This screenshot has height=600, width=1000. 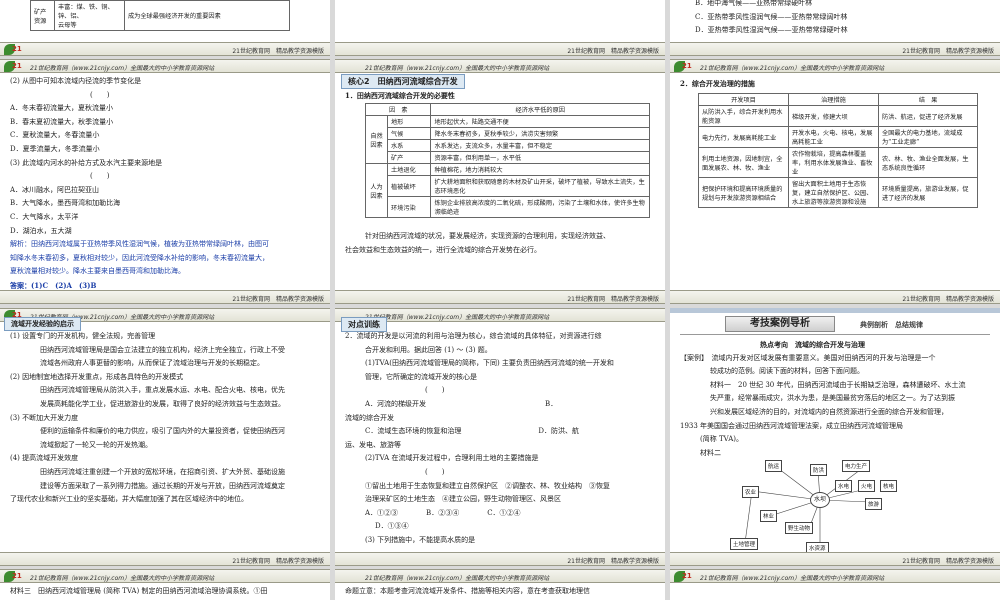 What do you see at coordinates (129, 499) in the screenshot?
I see `point-body: 了现代农业和新兴工业的坚实基础，并大幅度加强了其在区域经济中的地位。` at bounding box center [129, 499].